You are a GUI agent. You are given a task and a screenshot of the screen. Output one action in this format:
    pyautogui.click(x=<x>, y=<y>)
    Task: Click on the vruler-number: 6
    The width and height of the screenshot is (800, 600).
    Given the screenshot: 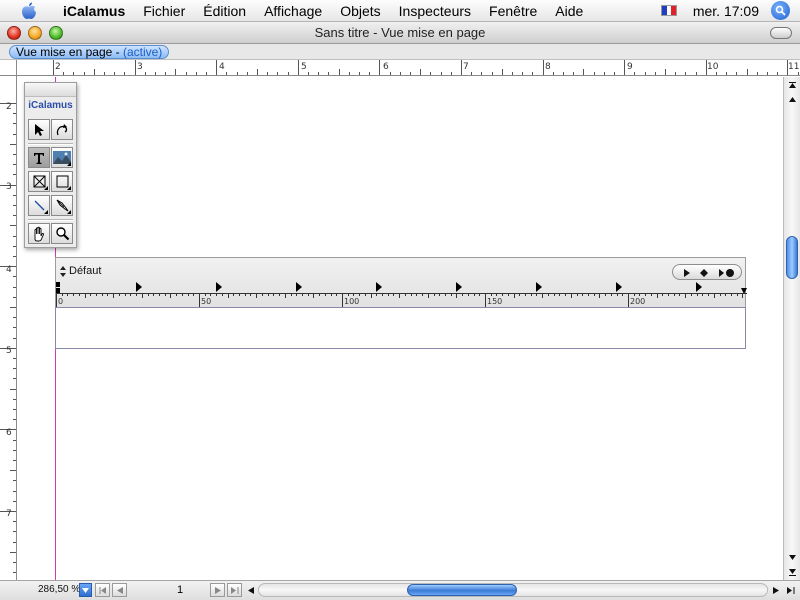 What is the action you would take?
    pyautogui.click(x=9, y=433)
    